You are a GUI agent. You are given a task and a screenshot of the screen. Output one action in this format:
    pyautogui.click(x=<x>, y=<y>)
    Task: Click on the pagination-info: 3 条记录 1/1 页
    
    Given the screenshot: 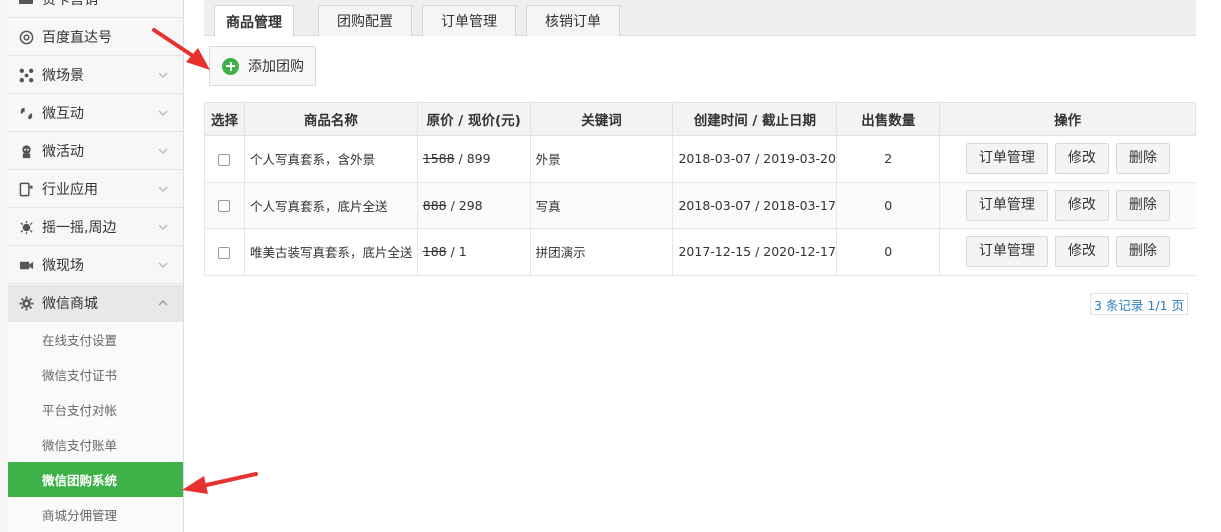 What is the action you would take?
    pyautogui.click(x=1139, y=304)
    